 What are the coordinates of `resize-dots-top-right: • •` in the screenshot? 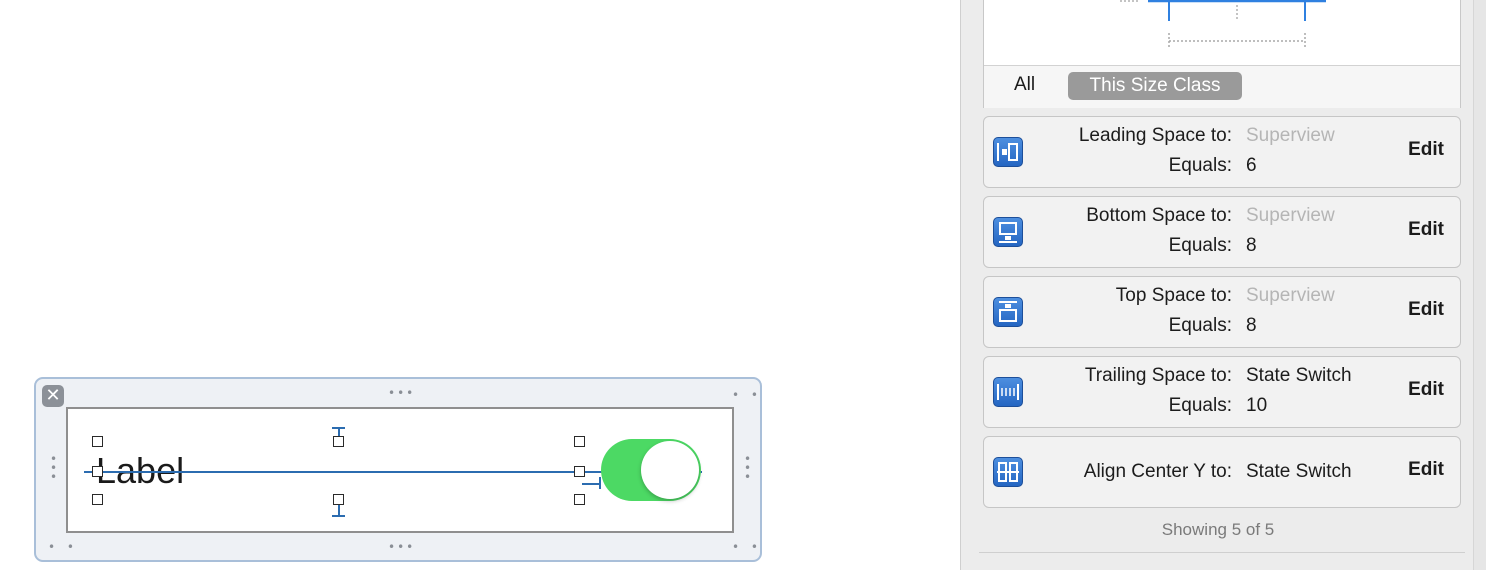 It's located at (747, 395).